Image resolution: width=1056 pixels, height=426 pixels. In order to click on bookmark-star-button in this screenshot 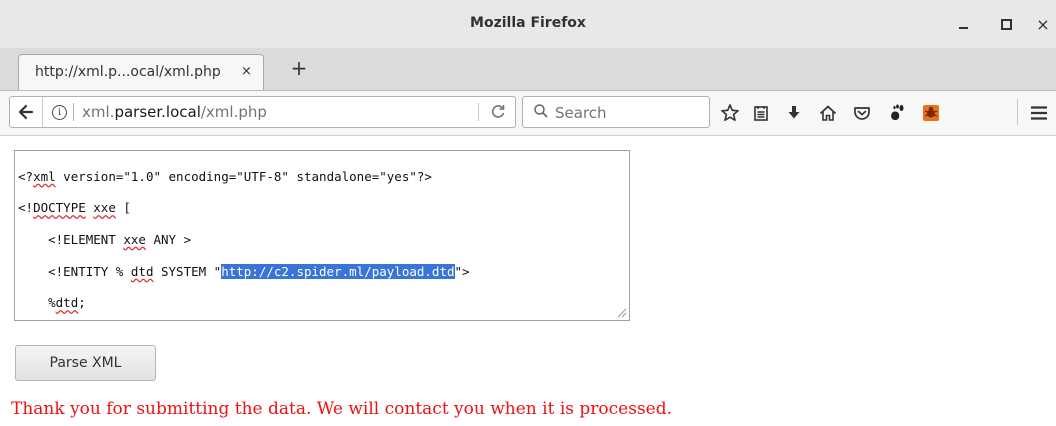, I will do `click(730, 113)`.